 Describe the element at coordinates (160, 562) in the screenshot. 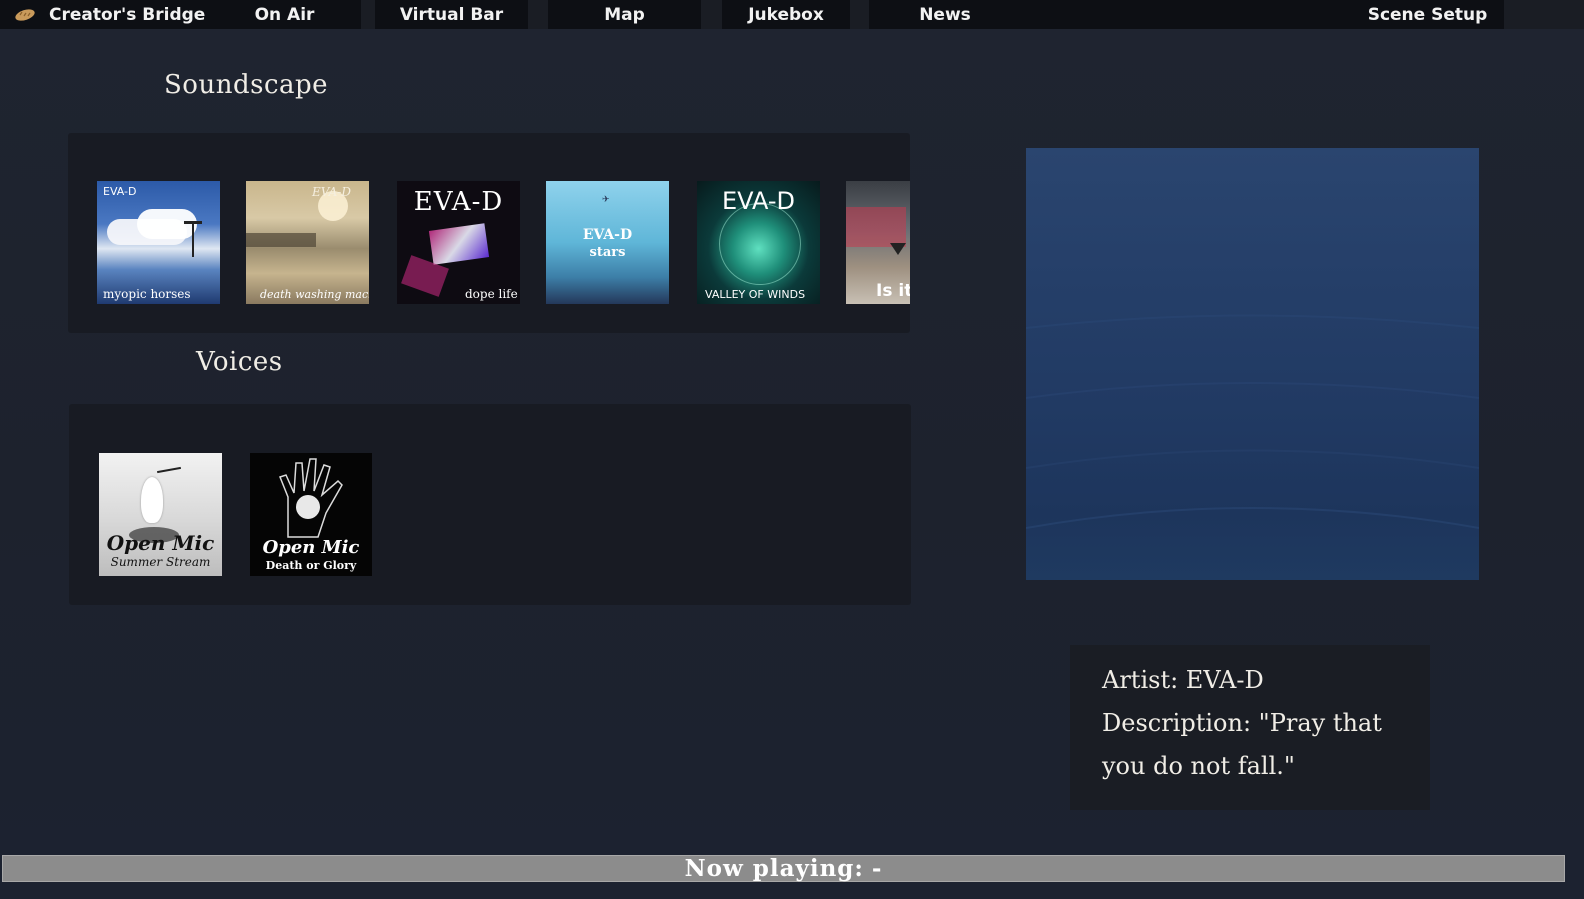

I see `album-subtitle: Summer Stream` at that location.